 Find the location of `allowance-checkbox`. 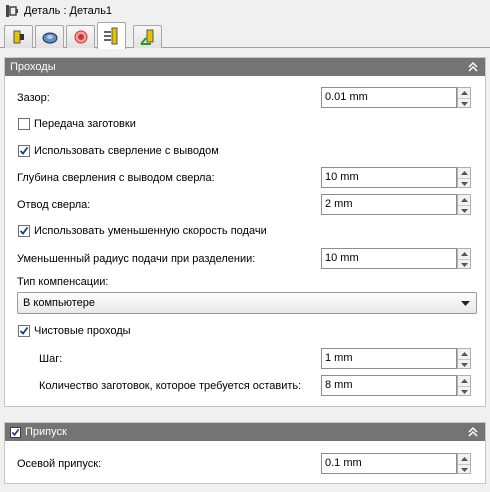

allowance-checkbox is located at coordinates (15, 432).